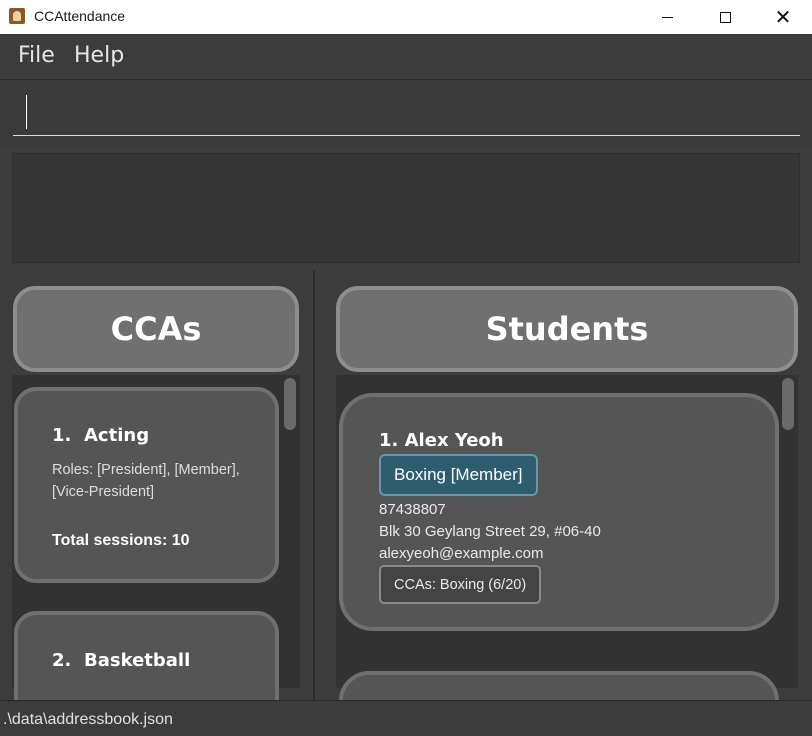  Describe the element at coordinates (62, 435) in the screenshot. I see `cca-index: 1.` at that location.